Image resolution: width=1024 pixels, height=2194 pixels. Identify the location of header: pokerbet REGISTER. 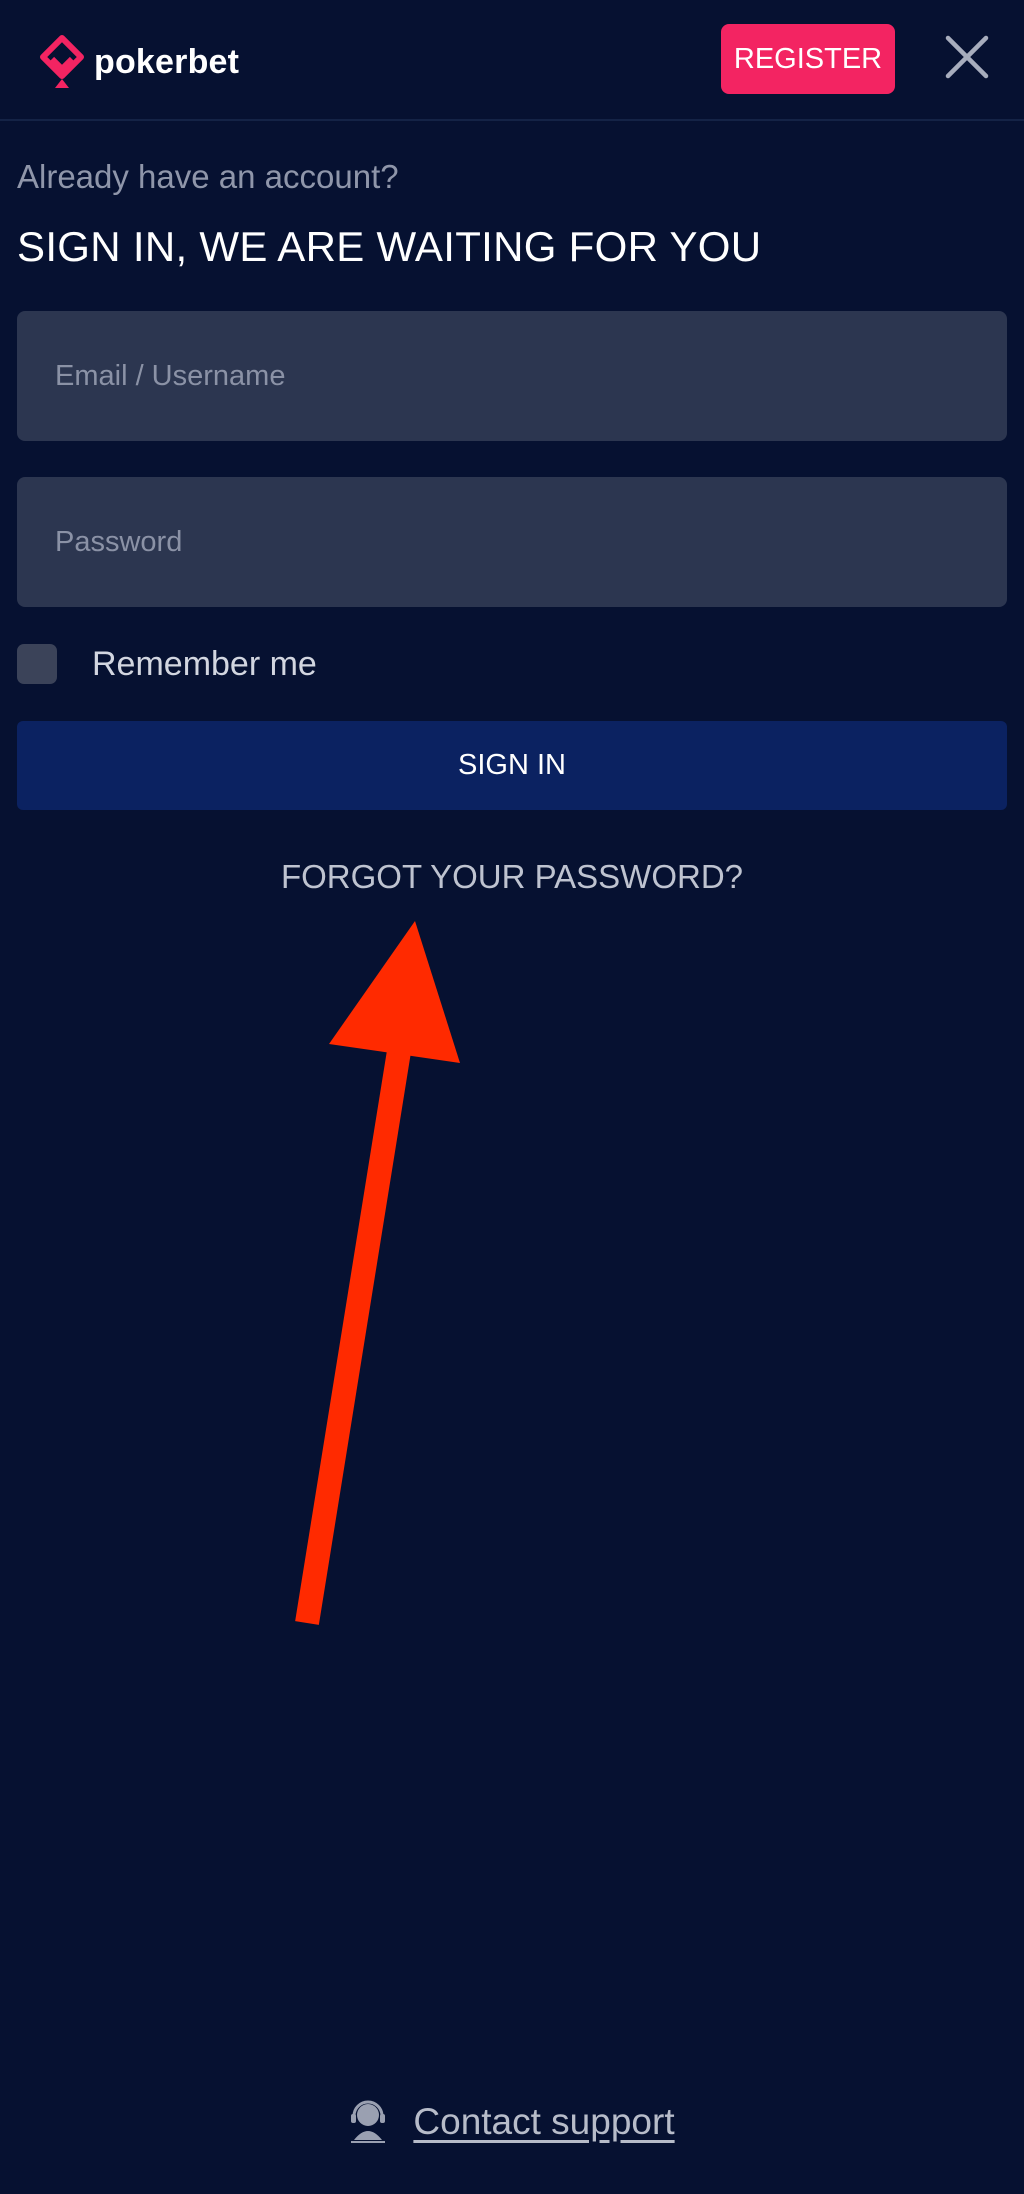
(512, 60).